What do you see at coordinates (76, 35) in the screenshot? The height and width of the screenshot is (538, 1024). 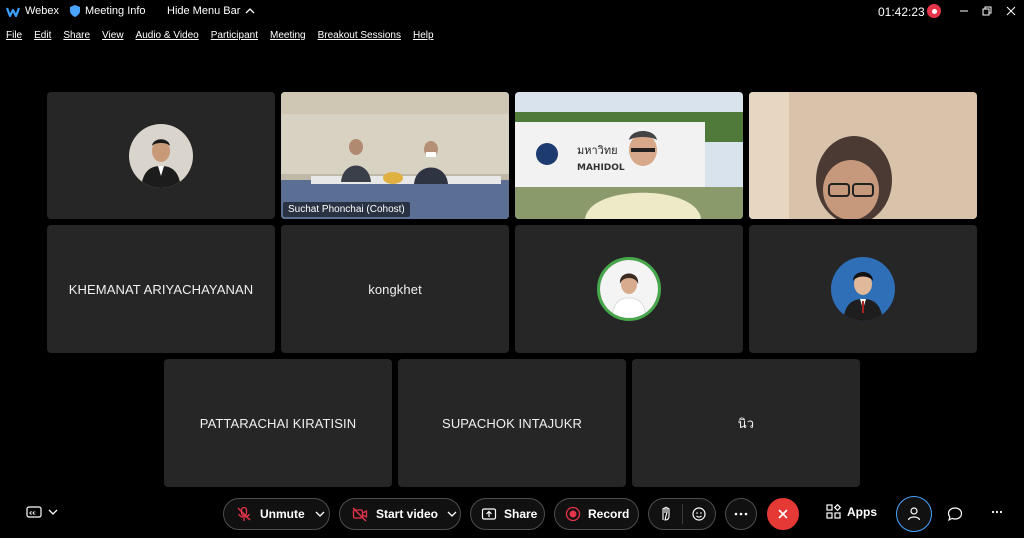 I see `menu-share: Share` at bounding box center [76, 35].